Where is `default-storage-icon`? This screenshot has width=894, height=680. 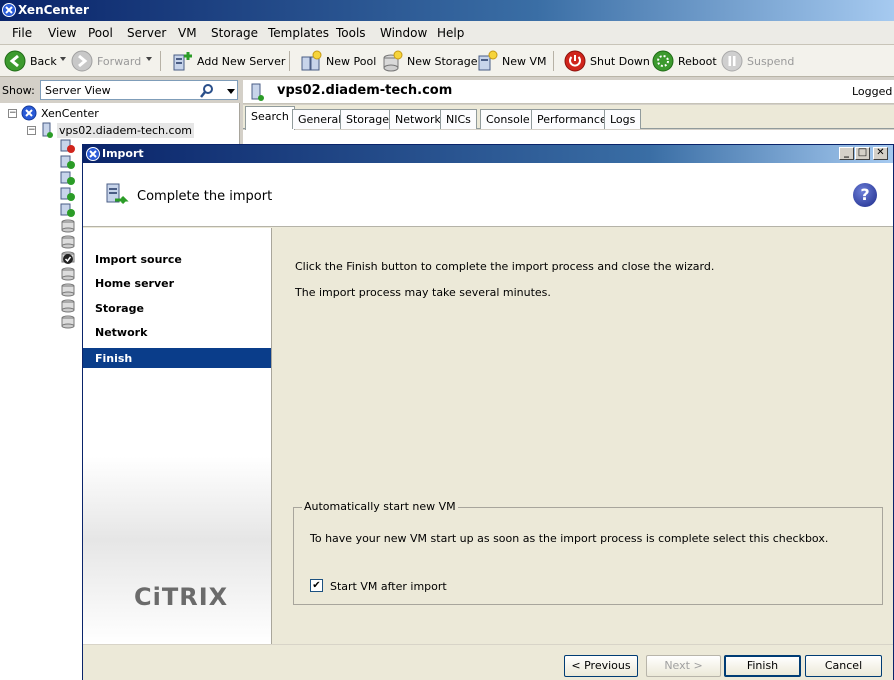
default-storage-icon is located at coordinates (69, 258).